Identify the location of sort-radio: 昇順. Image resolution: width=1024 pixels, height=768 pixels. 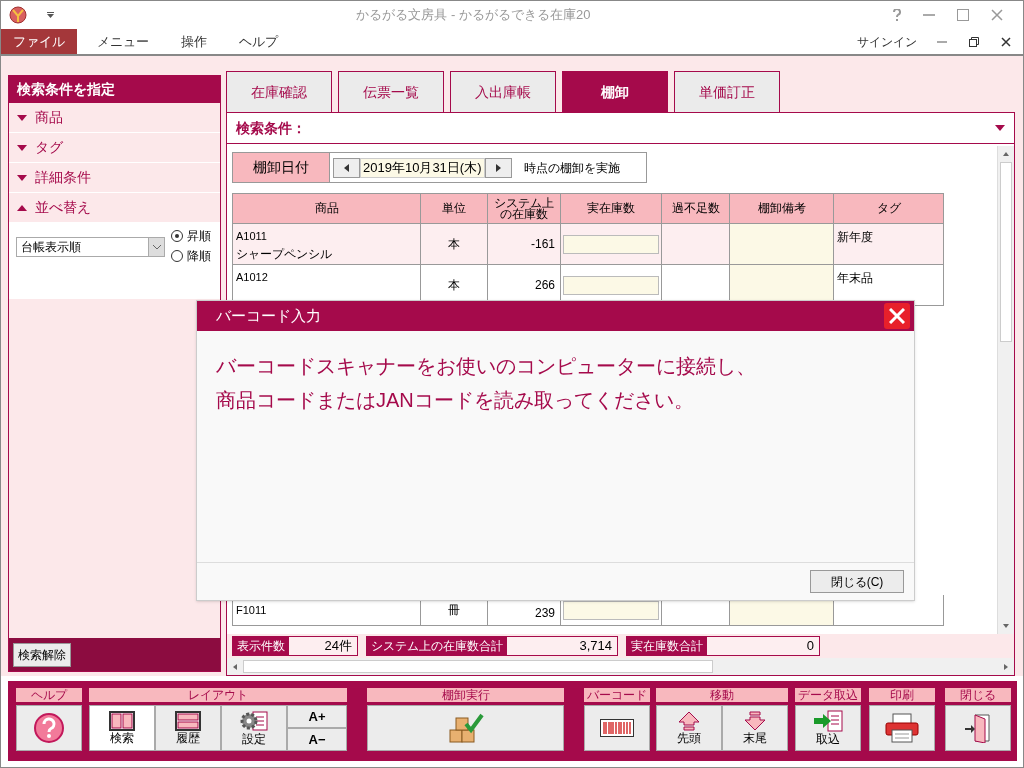
(191, 235).